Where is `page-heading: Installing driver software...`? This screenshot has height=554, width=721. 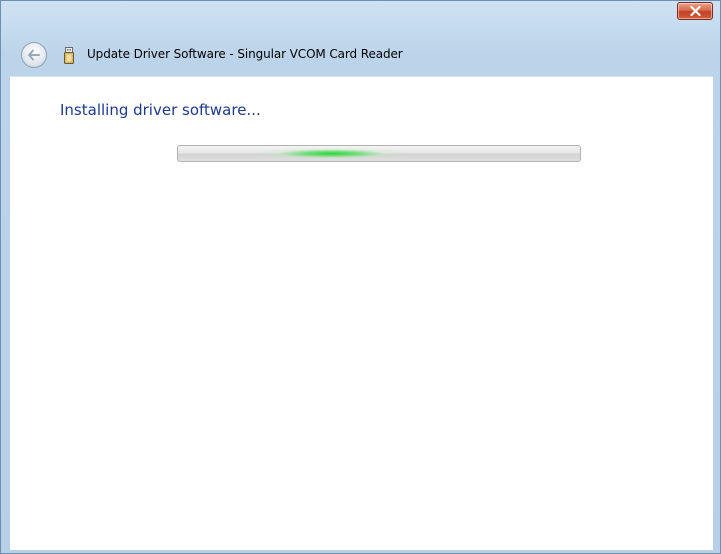 page-heading: Installing driver software... is located at coordinates (160, 110).